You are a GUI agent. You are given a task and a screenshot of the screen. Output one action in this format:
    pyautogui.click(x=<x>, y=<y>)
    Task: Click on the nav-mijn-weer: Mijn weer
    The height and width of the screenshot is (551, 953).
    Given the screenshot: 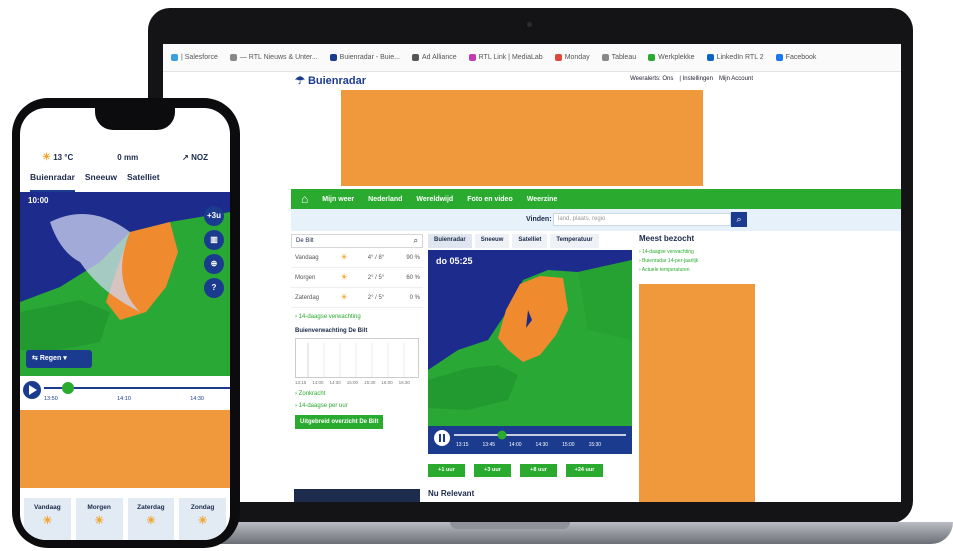 What is the action you would take?
    pyautogui.click(x=338, y=199)
    